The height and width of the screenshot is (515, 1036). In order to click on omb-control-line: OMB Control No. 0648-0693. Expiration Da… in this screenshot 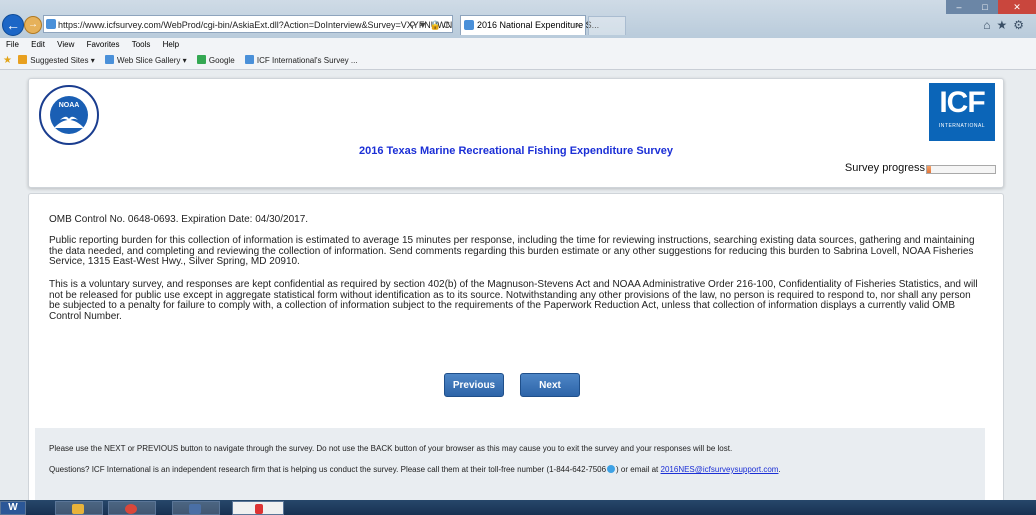, I will do `click(179, 219)`.